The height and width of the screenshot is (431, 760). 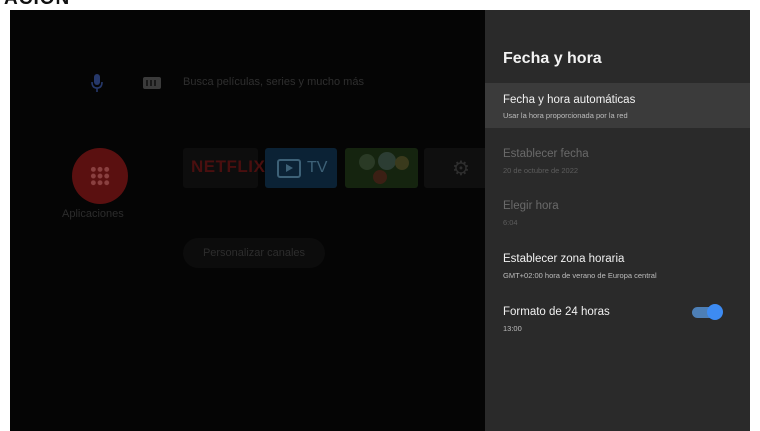 What do you see at coordinates (546, 154) in the screenshot?
I see `item-label: Establecer fecha` at bounding box center [546, 154].